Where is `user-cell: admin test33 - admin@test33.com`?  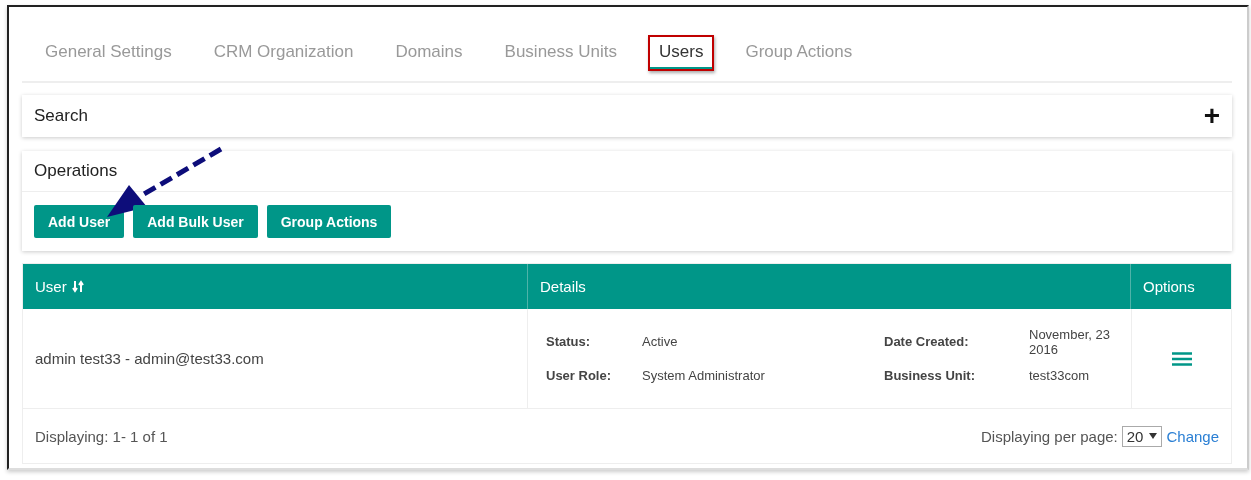 user-cell: admin test33 - admin@test33.com is located at coordinates (149, 358).